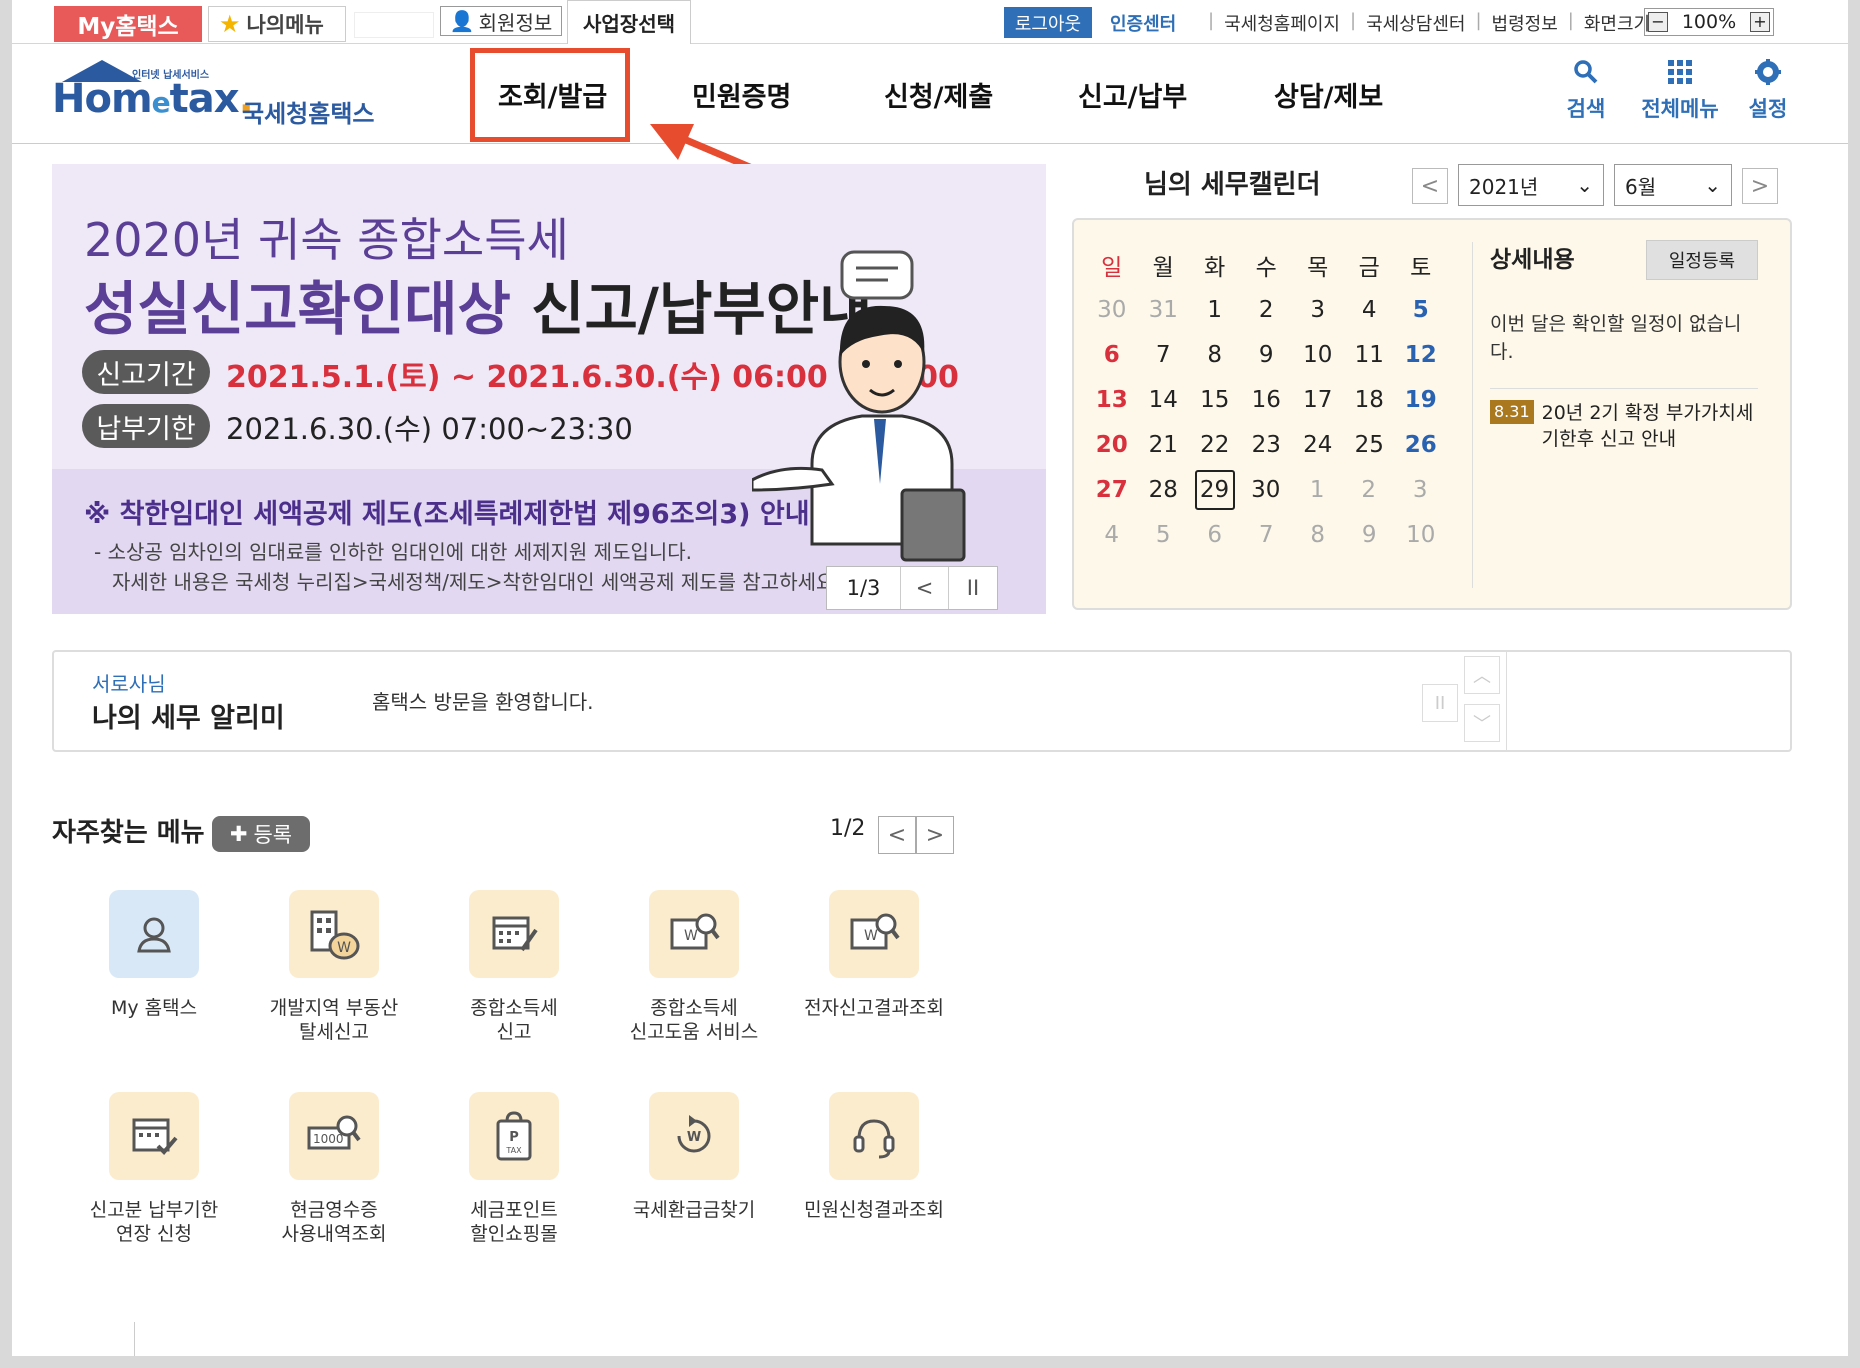 The height and width of the screenshot is (1368, 1860). Describe the element at coordinates (1328, 94) in the screenshot. I see `nav-consult-report: 상담/제보` at that location.